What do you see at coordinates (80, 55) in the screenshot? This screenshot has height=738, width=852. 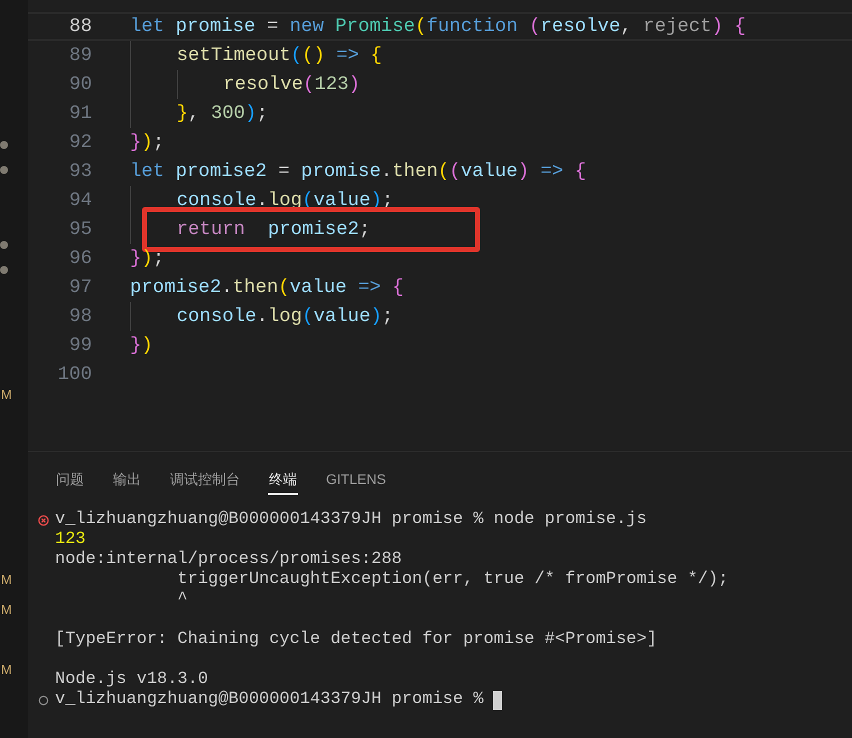 I see `line-number: 89` at bounding box center [80, 55].